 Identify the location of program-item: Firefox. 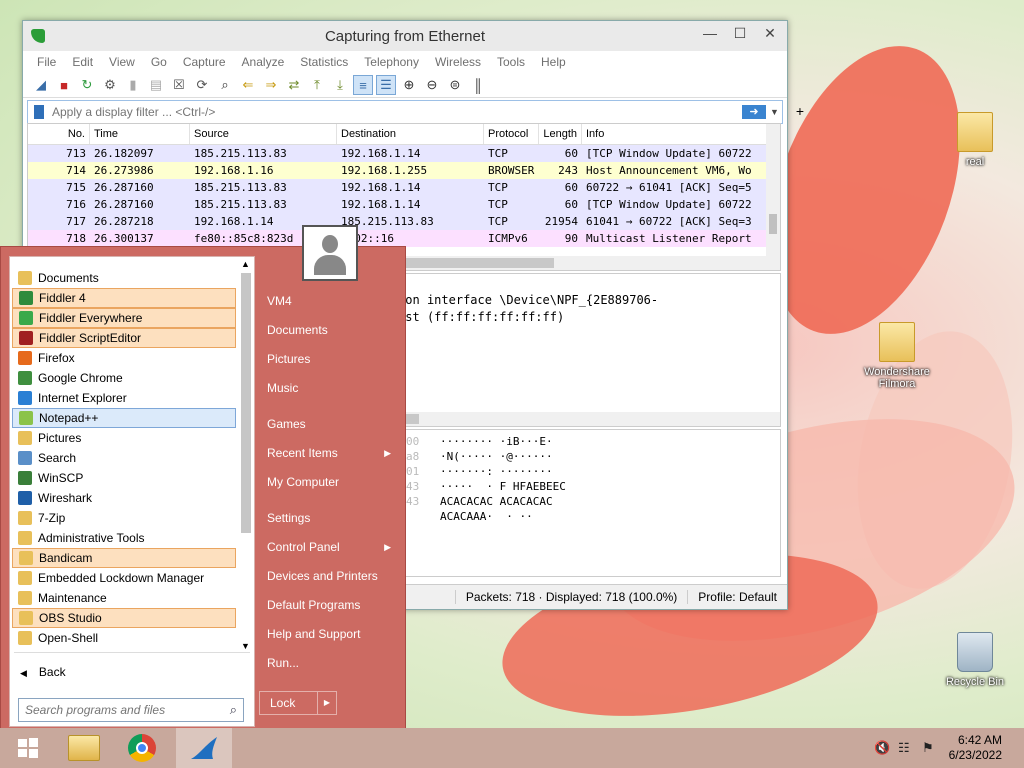
(124, 358).